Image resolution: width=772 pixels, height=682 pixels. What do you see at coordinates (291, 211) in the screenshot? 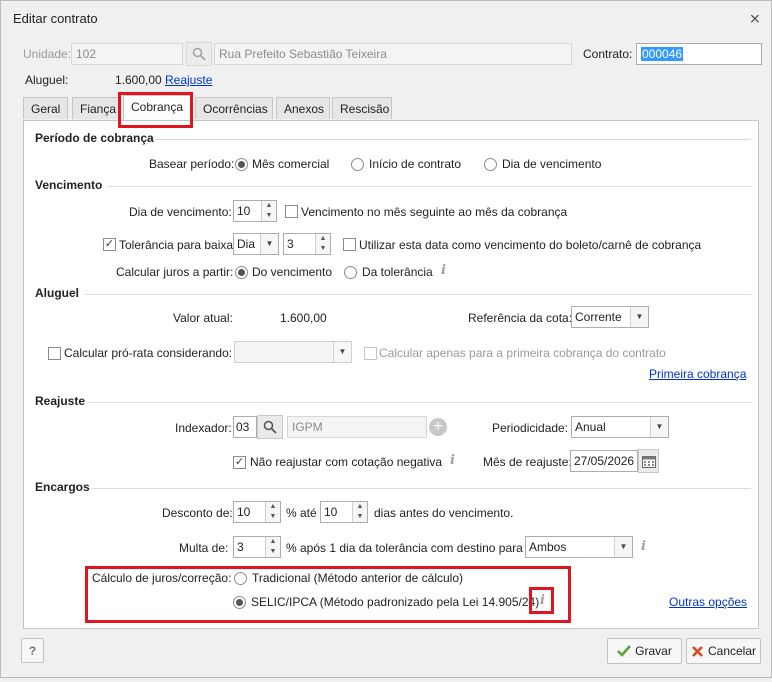
I see `mes-seguinte-checkbox` at bounding box center [291, 211].